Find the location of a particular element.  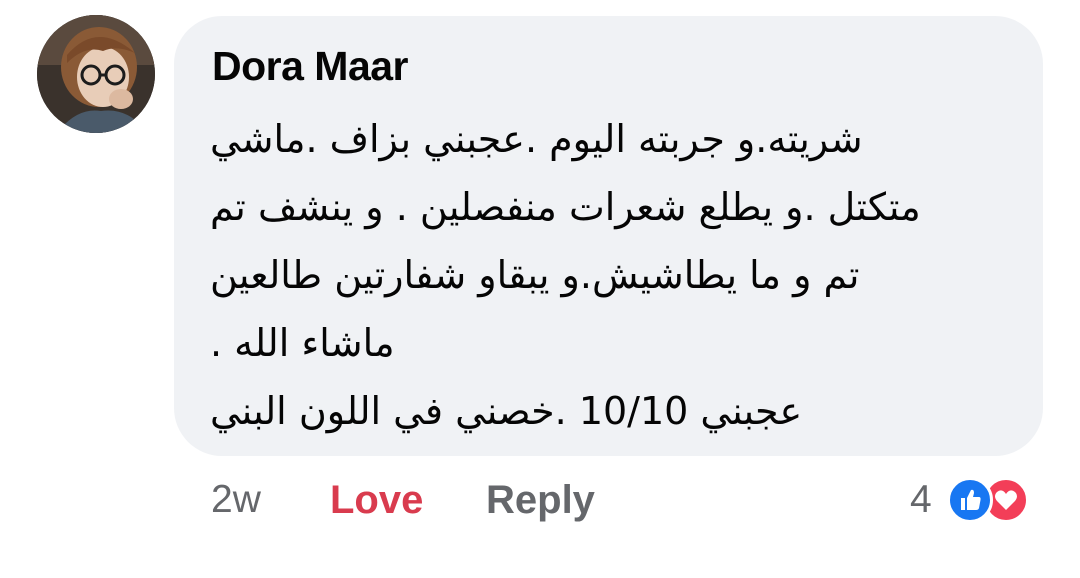

reply-button: Reply is located at coordinates (540, 500).